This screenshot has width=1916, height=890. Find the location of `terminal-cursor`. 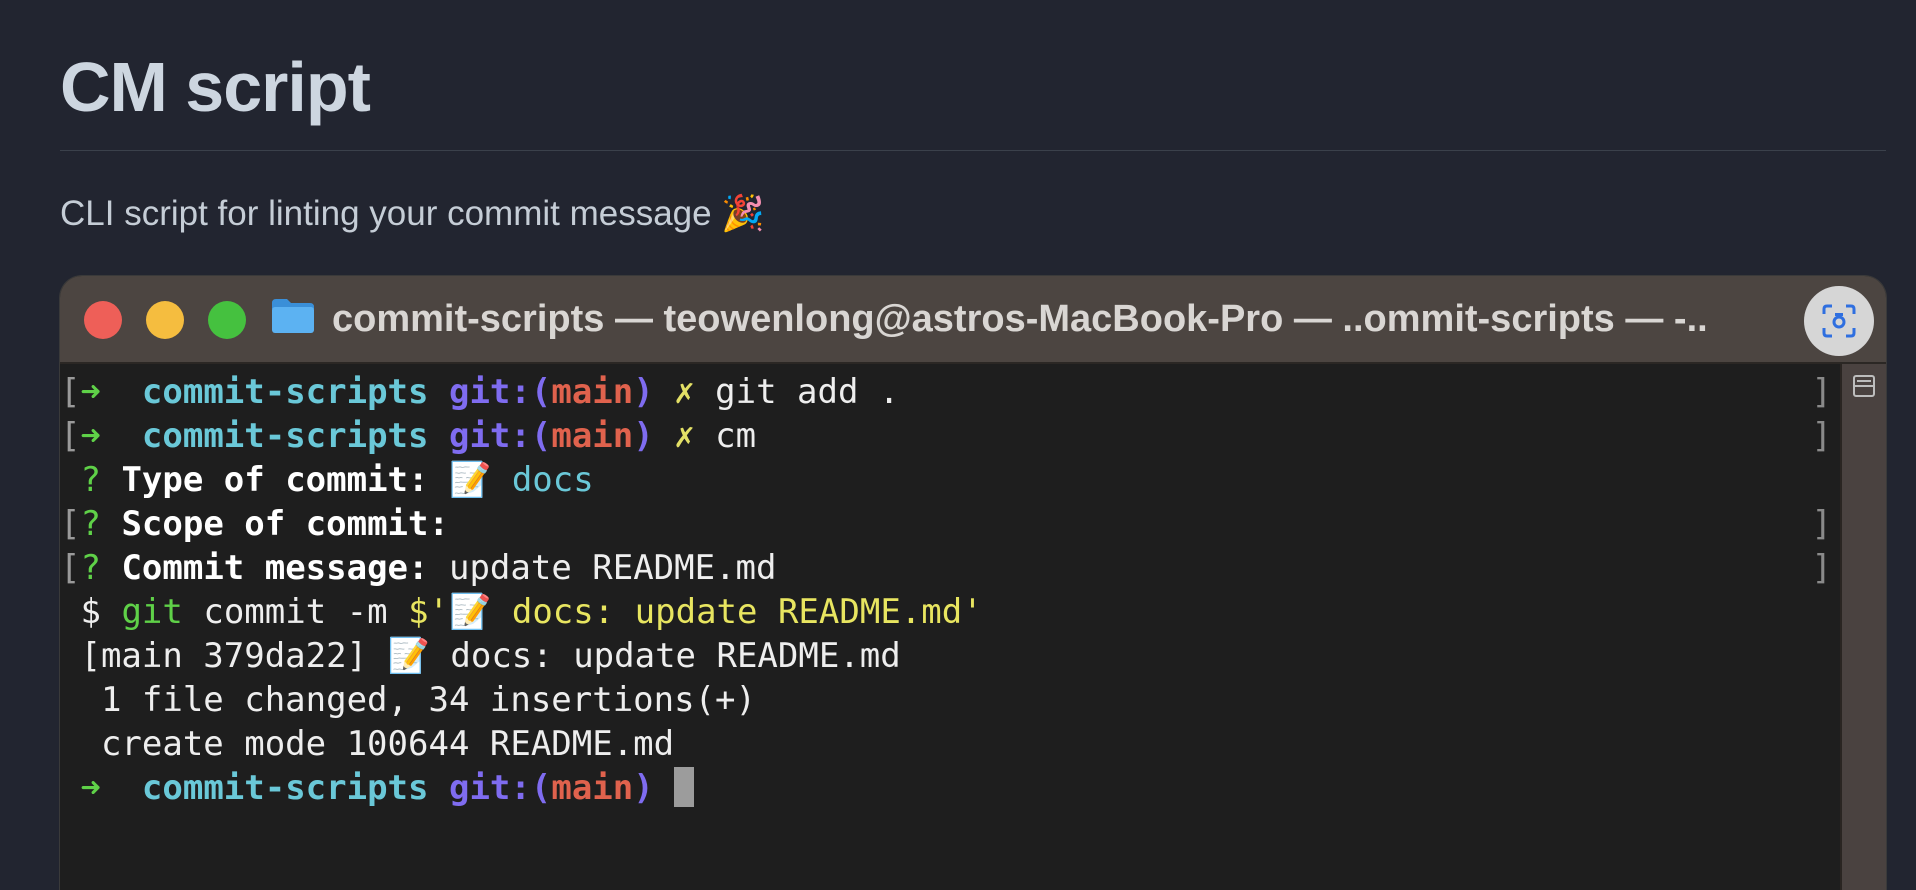

terminal-cursor is located at coordinates (684, 786).